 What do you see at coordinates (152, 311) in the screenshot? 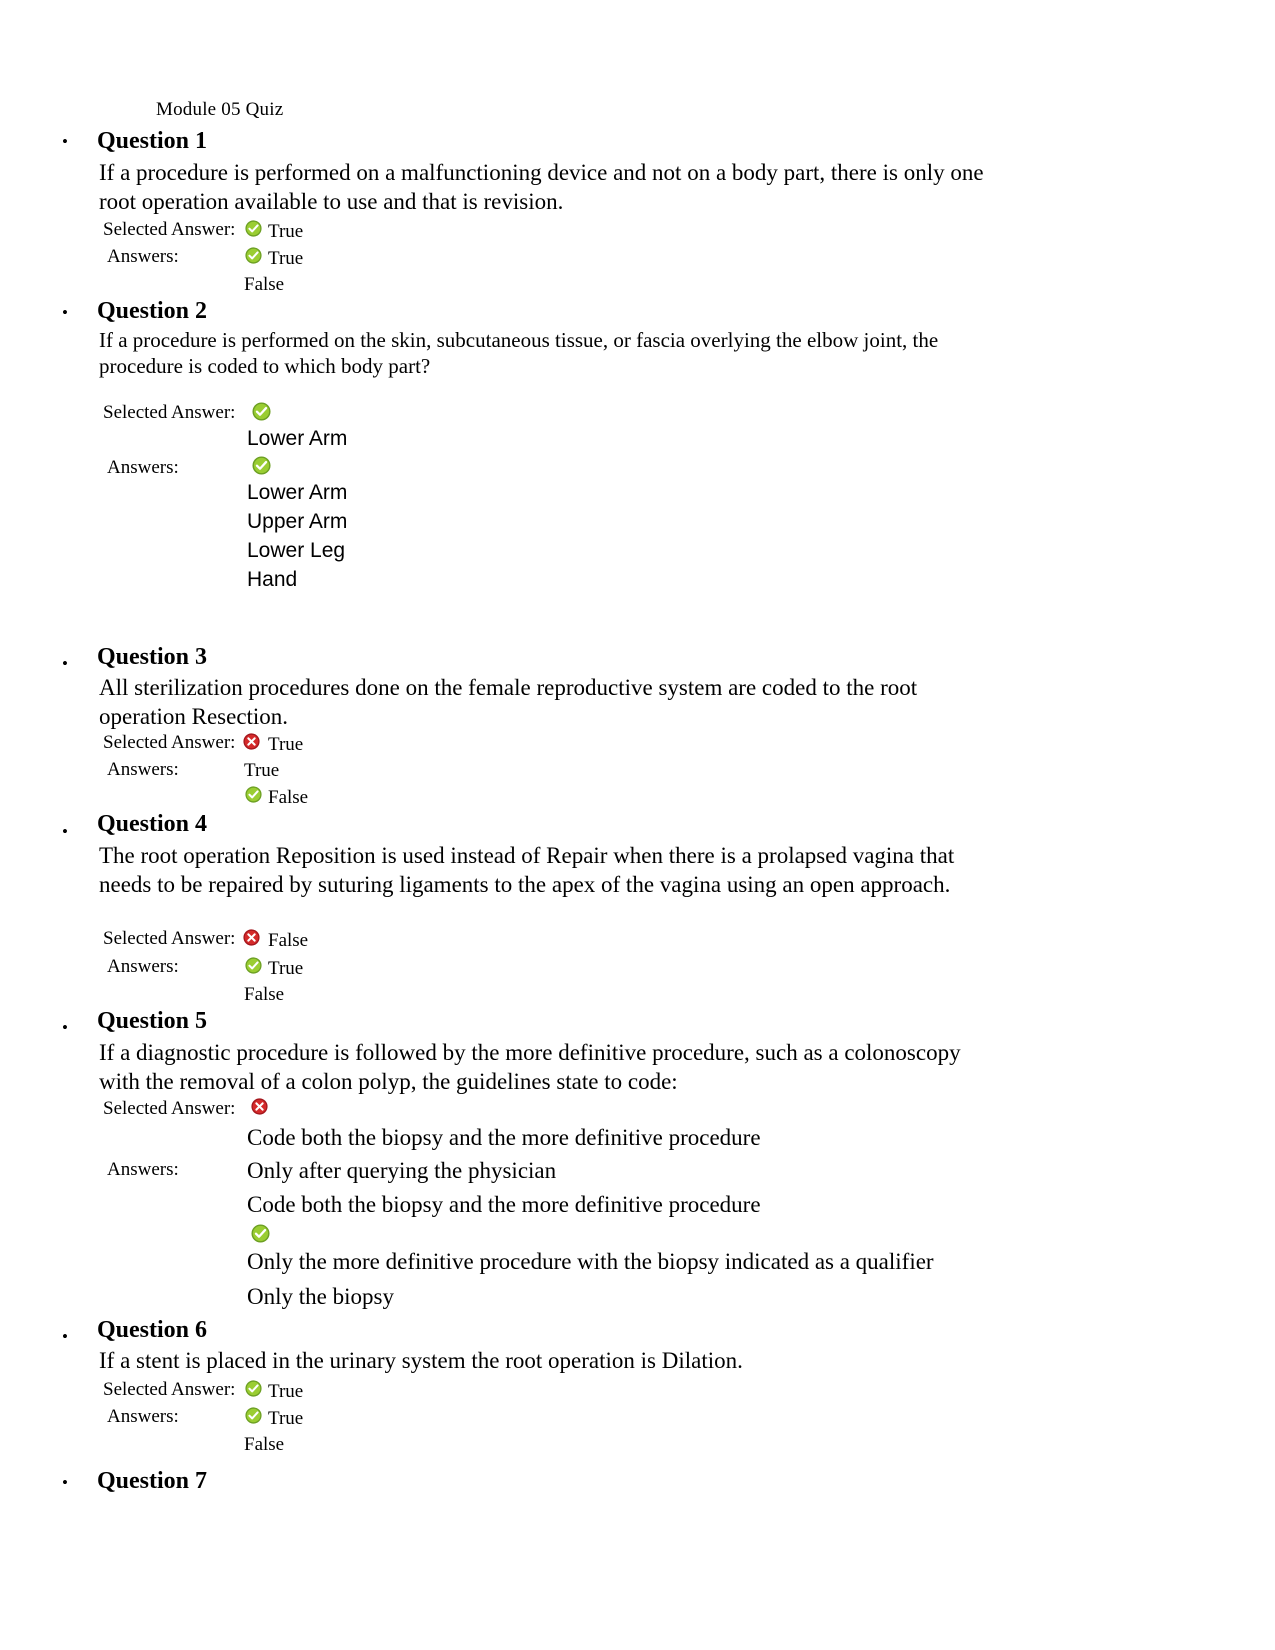
I see `question-heading: Question 2` at bounding box center [152, 311].